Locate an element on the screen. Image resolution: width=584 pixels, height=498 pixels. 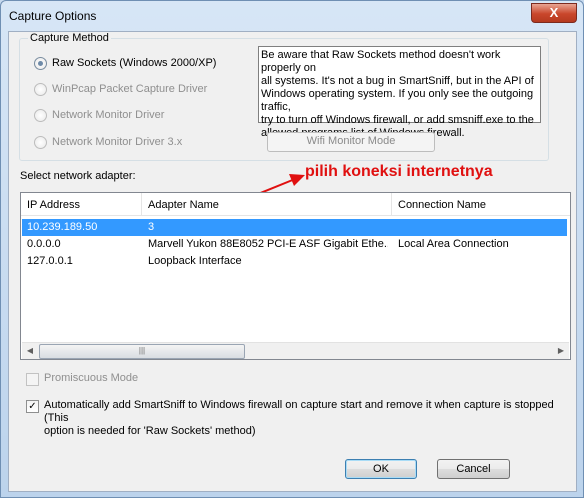
radio-raw-sockets-label: Raw Sockets (Windows 2000/XP) is located at coordinates (134, 63).